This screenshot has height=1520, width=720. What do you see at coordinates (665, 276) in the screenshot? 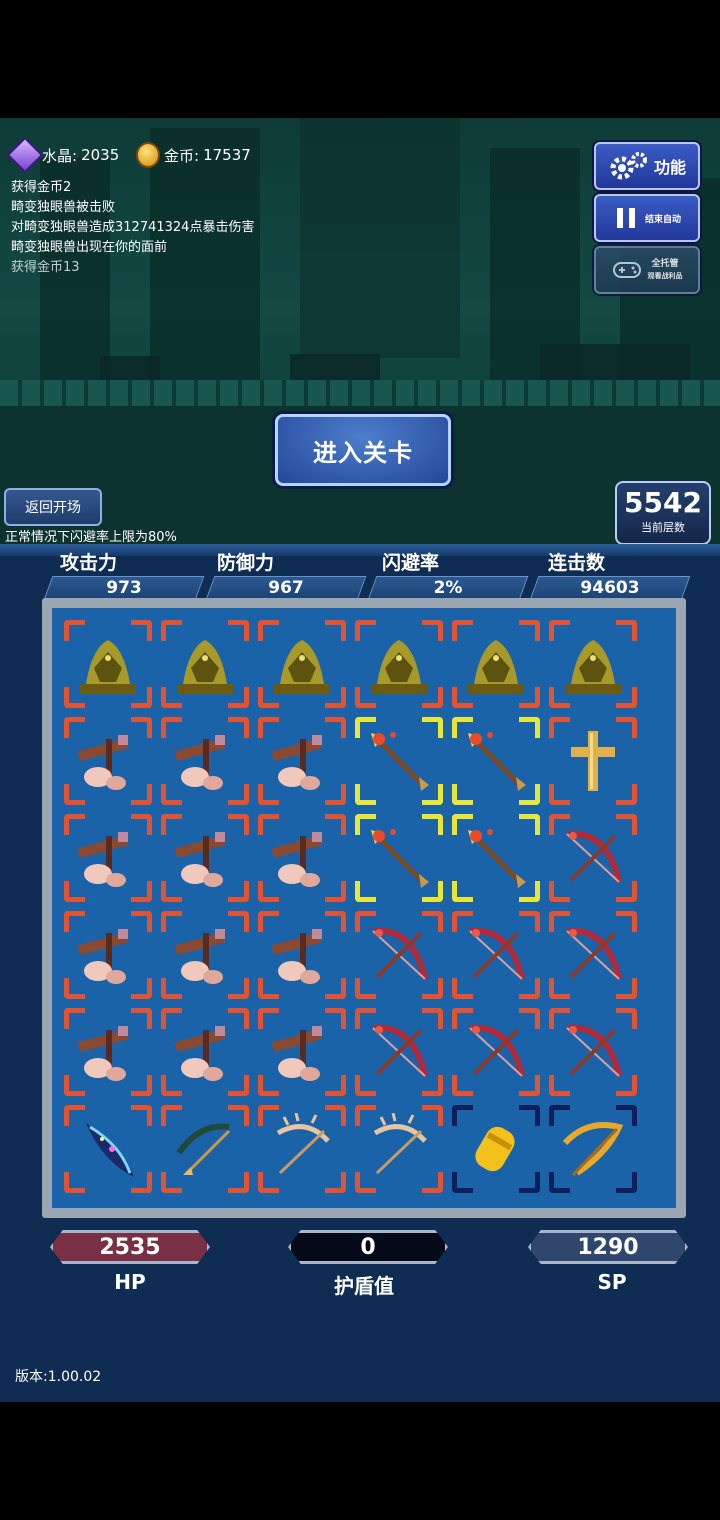
I see `full-hosting-sublabel: 观看战利品` at bounding box center [665, 276].